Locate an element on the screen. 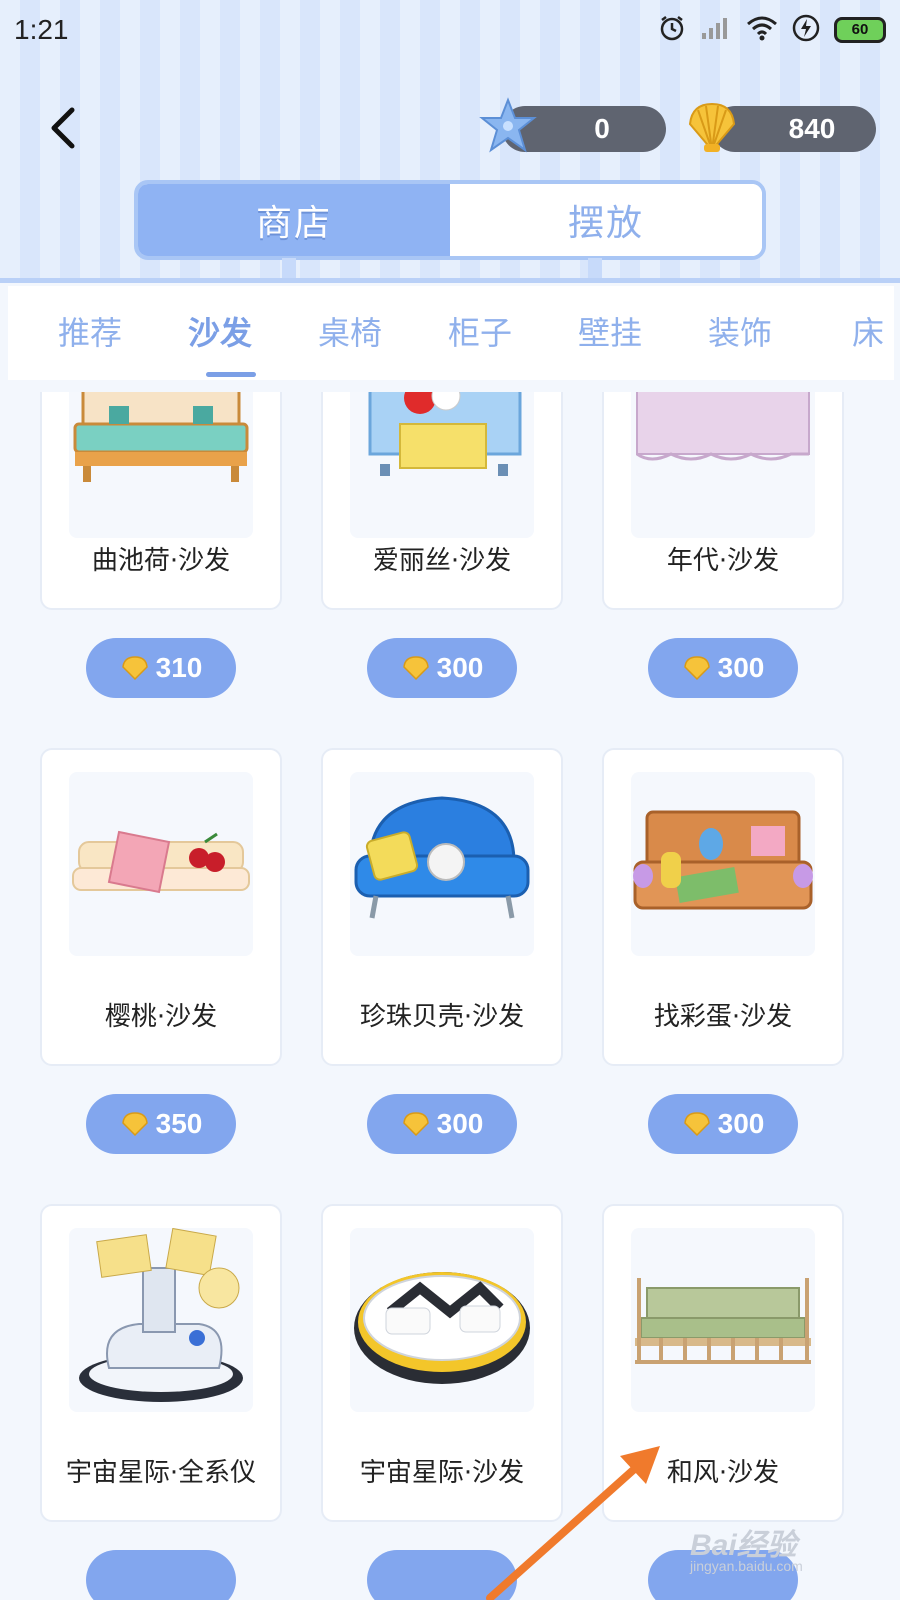 This screenshot has width=900, height=1600. item-card: 年代·沙发 is located at coordinates (723, 501).